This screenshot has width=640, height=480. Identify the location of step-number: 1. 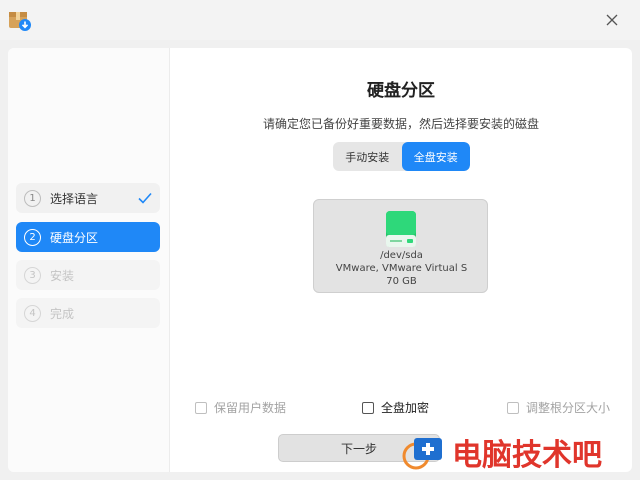
(32, 198).